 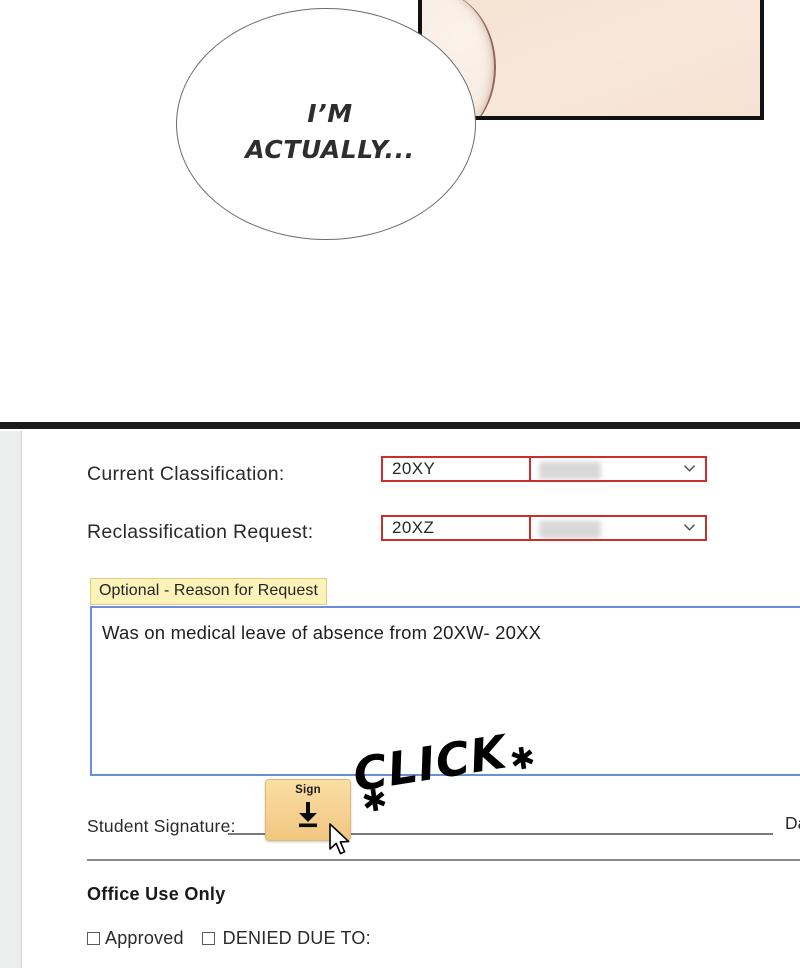 I want to click on current-classification-combobox: 20XY, so click(x=544, y=469).